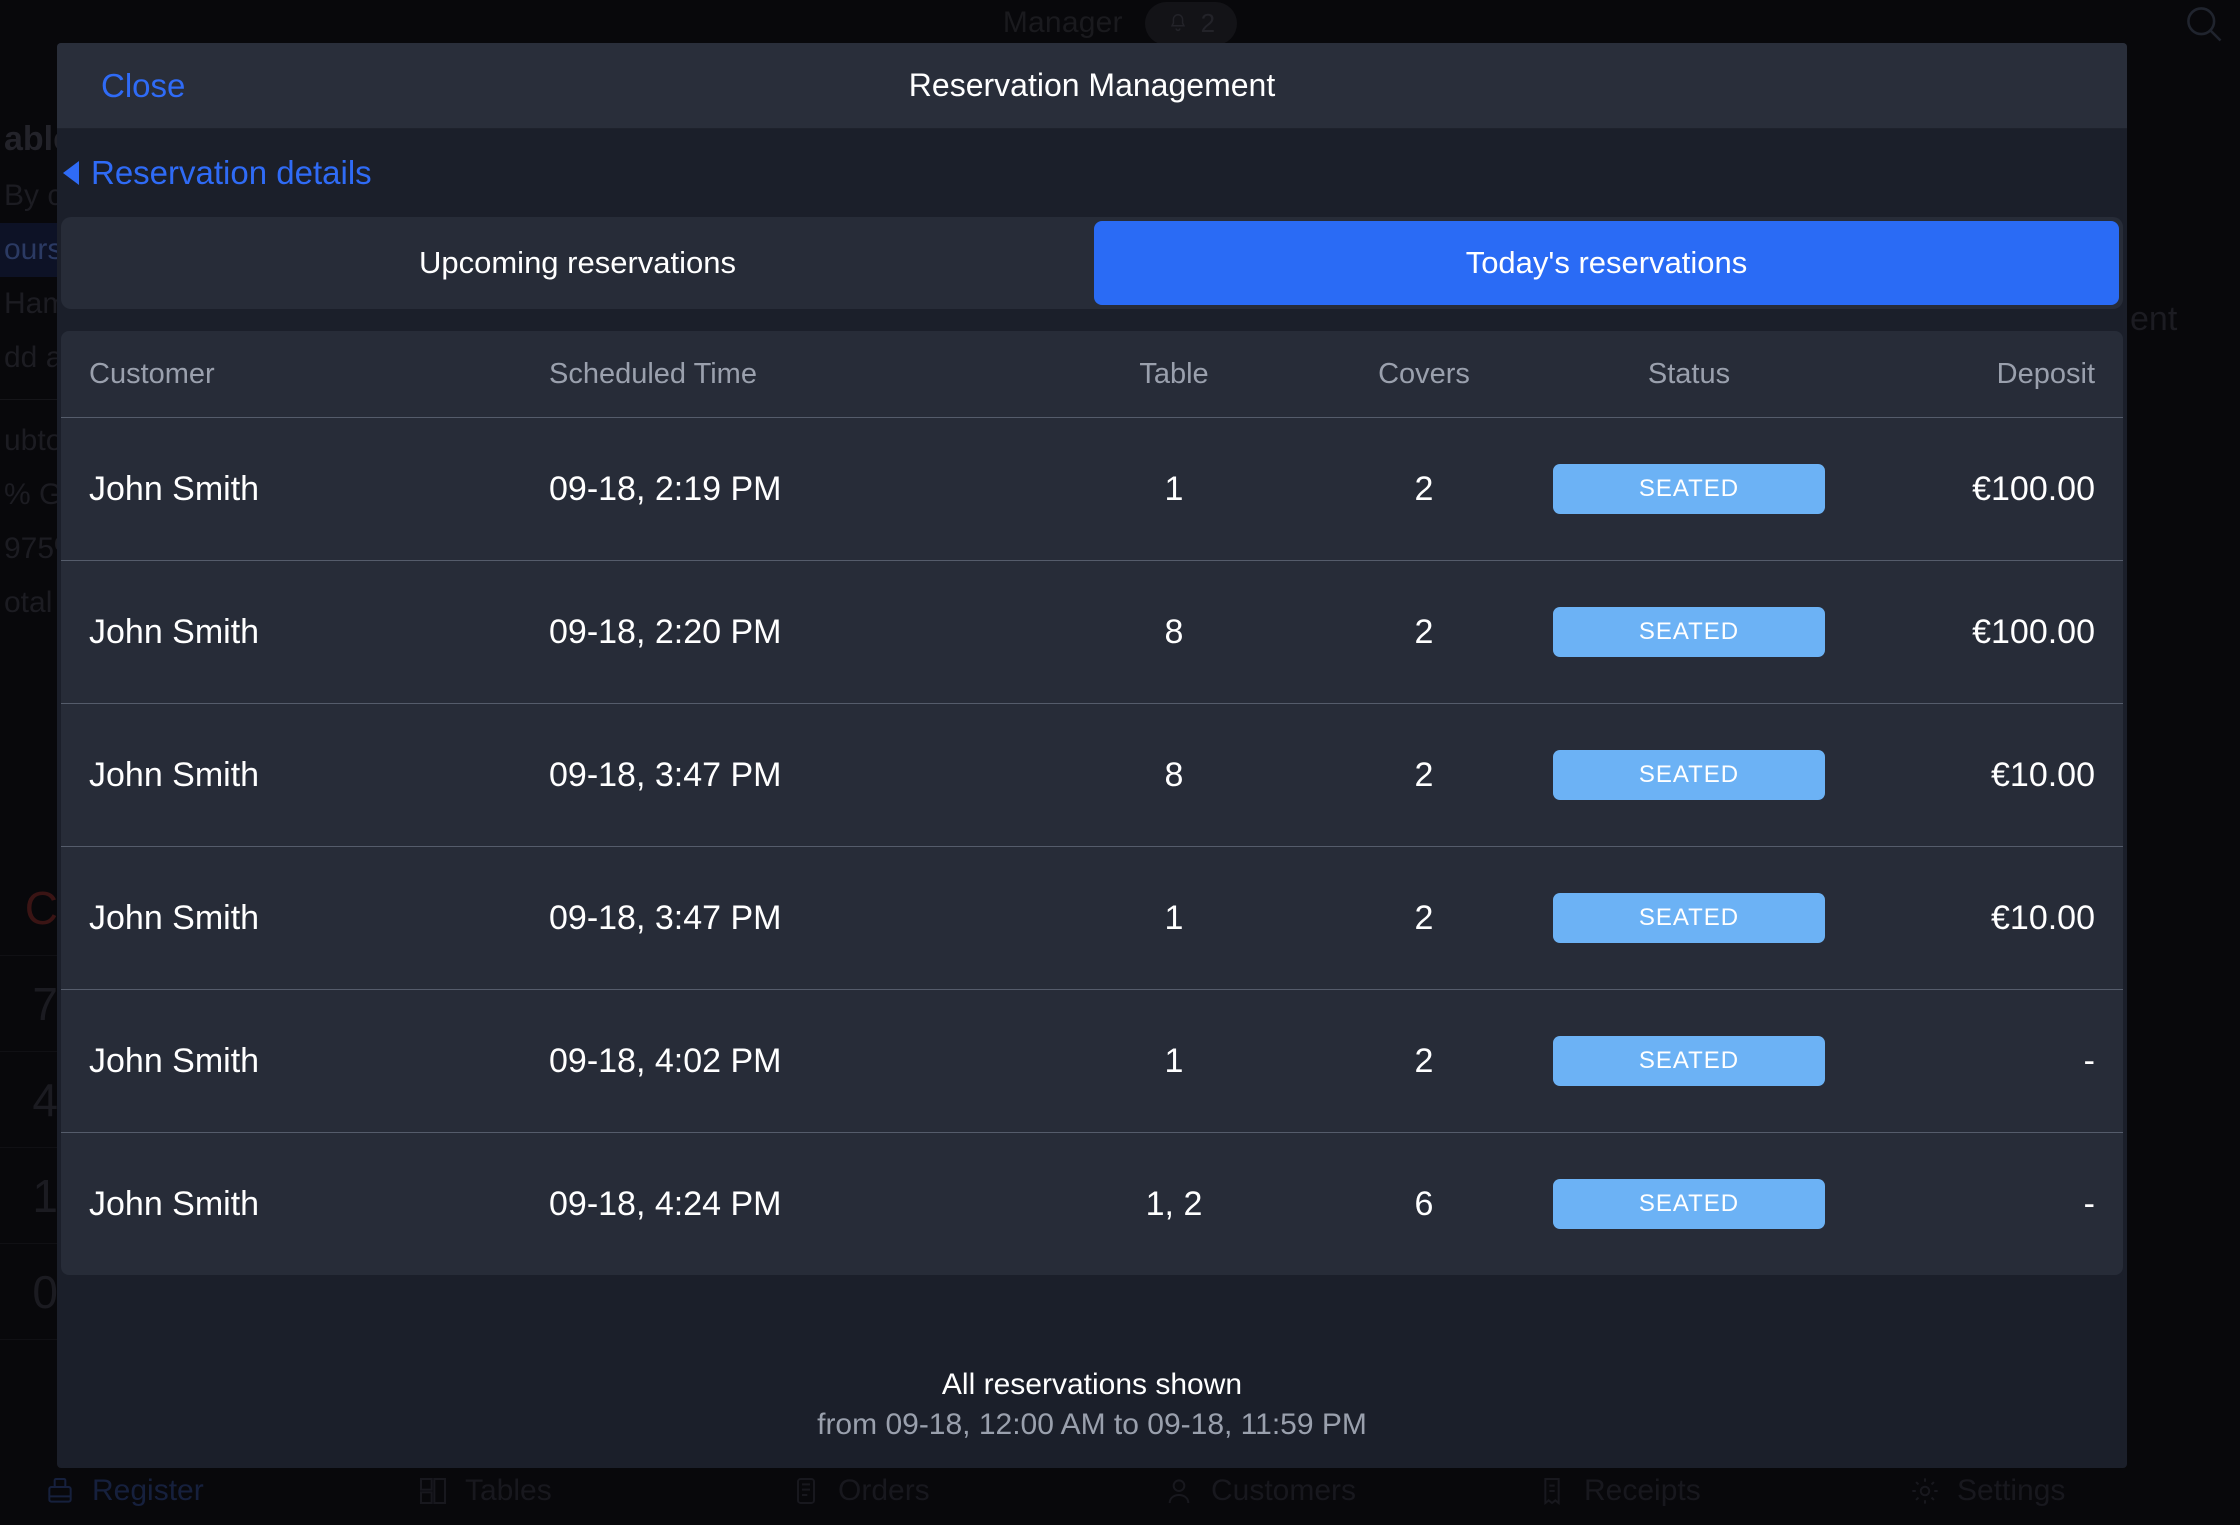 This screenshot has width=2240, height=1525. I want to click on bg-left-line: dd a, so click(32, 357).